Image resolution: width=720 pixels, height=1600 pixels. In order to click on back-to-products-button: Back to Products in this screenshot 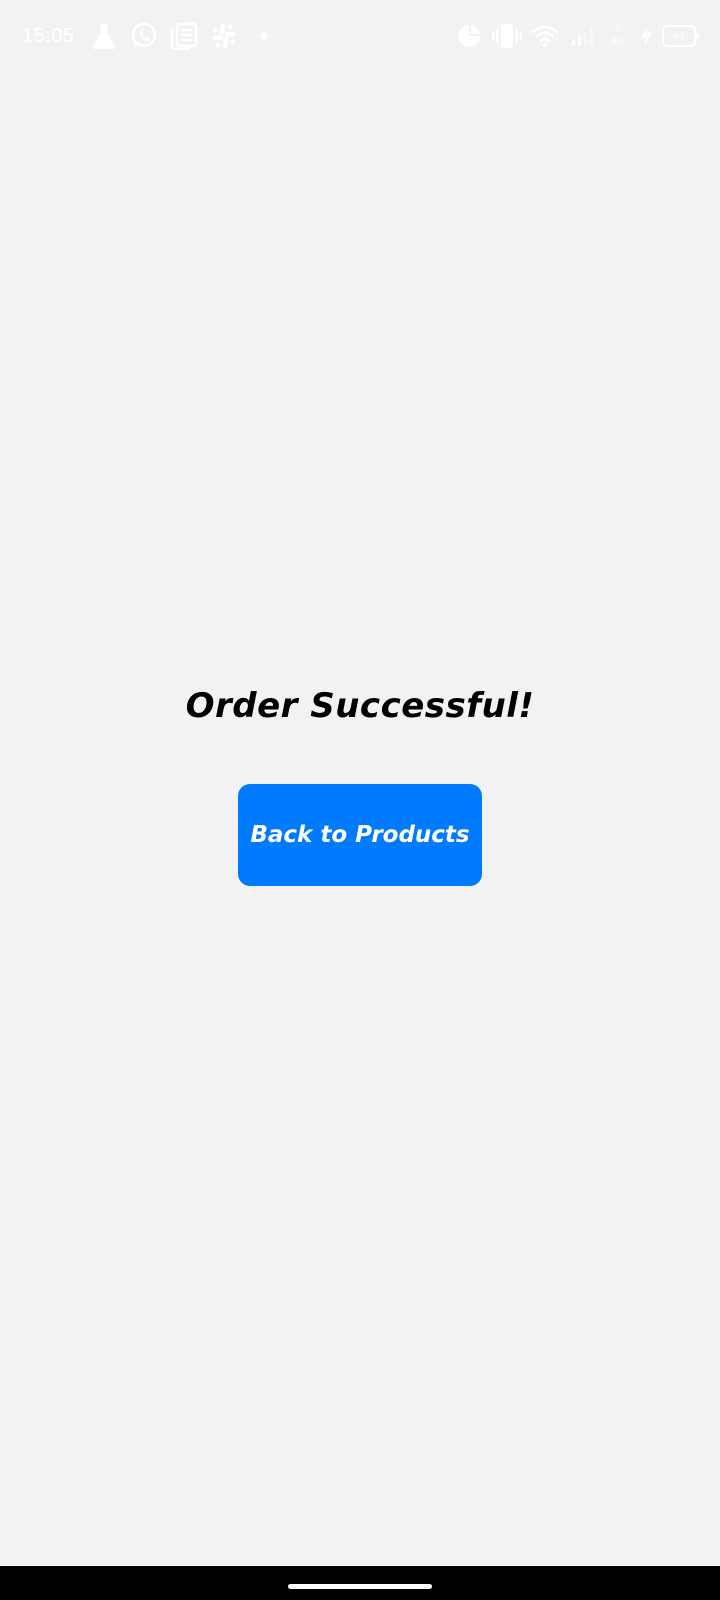, I will do `click(360, 835)`.